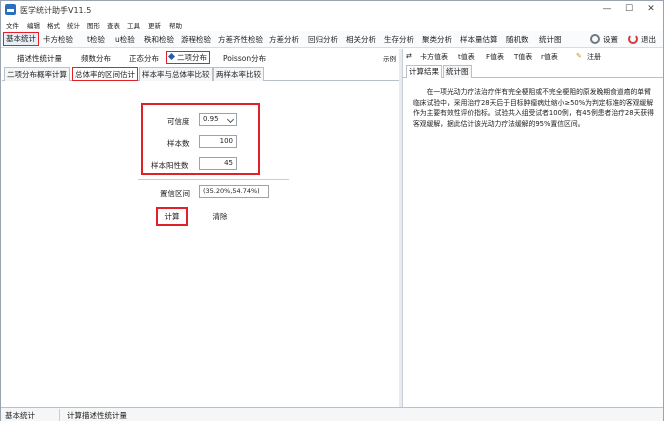 The image size is (664, 421). I want to click on subtab-probability: 二项分布概率计算, so click(37, 74).